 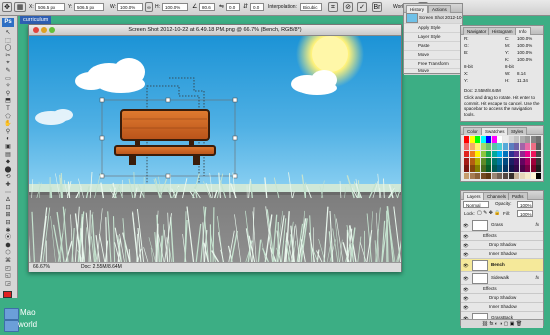 I want to click on tool-icon: ◲, so click(x=8, y=284).